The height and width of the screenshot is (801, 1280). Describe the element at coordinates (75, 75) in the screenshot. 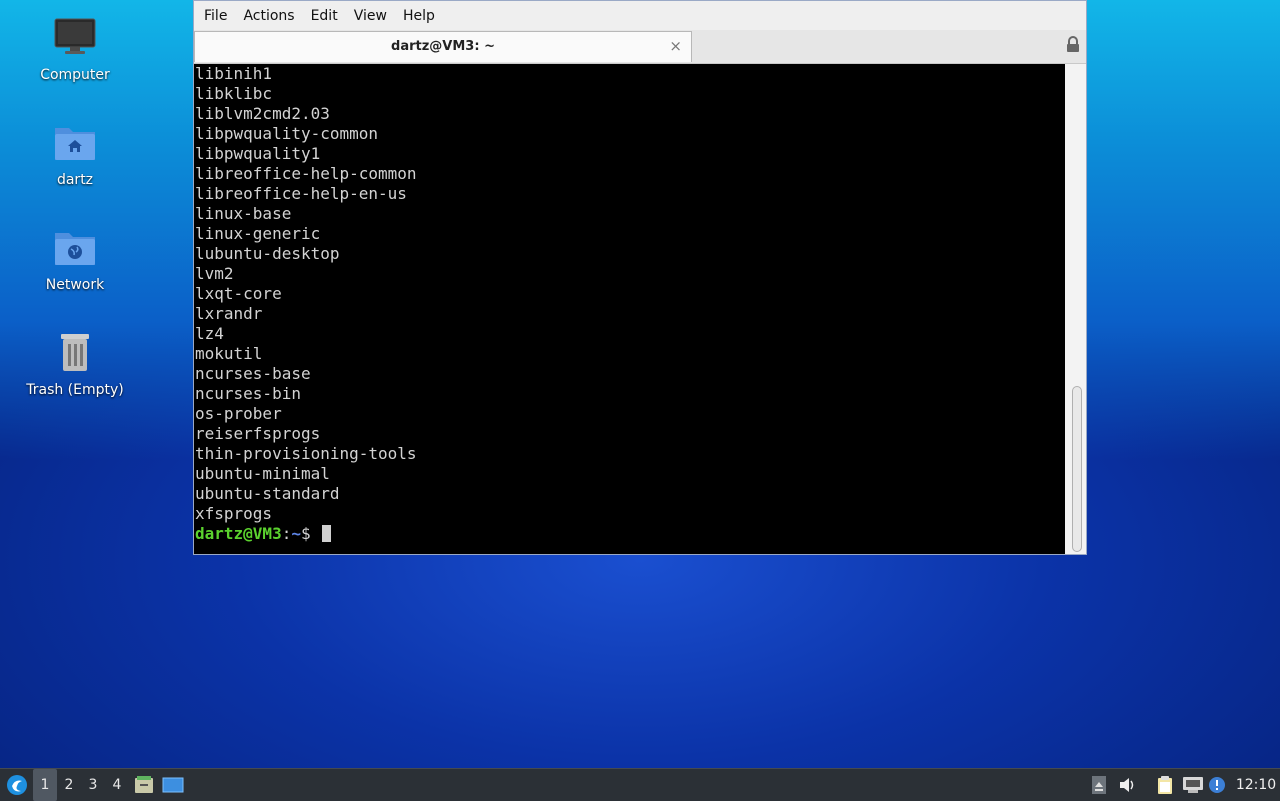

I see `desktop-icon-label: Computer` at that location.